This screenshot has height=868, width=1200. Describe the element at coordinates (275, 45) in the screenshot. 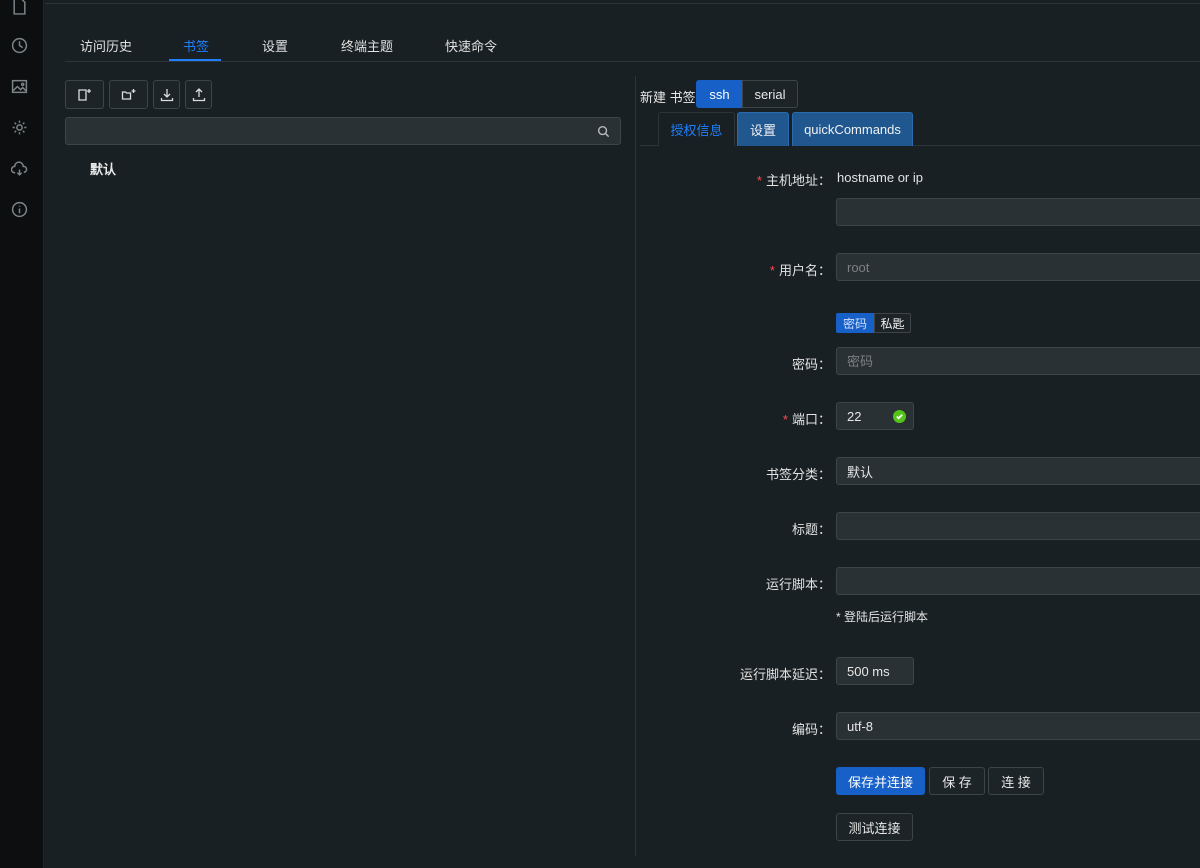

I see `tab-settings: 设置` at that location.